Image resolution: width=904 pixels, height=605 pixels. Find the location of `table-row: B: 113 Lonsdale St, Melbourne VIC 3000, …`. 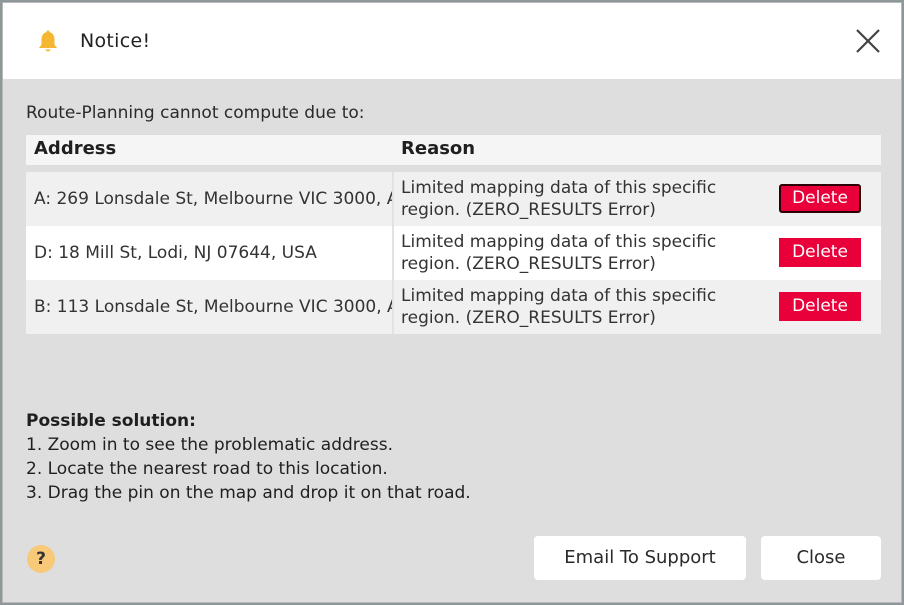

table-row: B: 113 Lonsdale St, Melbourne VIC 3000, … is located at coordinates (453, 307).